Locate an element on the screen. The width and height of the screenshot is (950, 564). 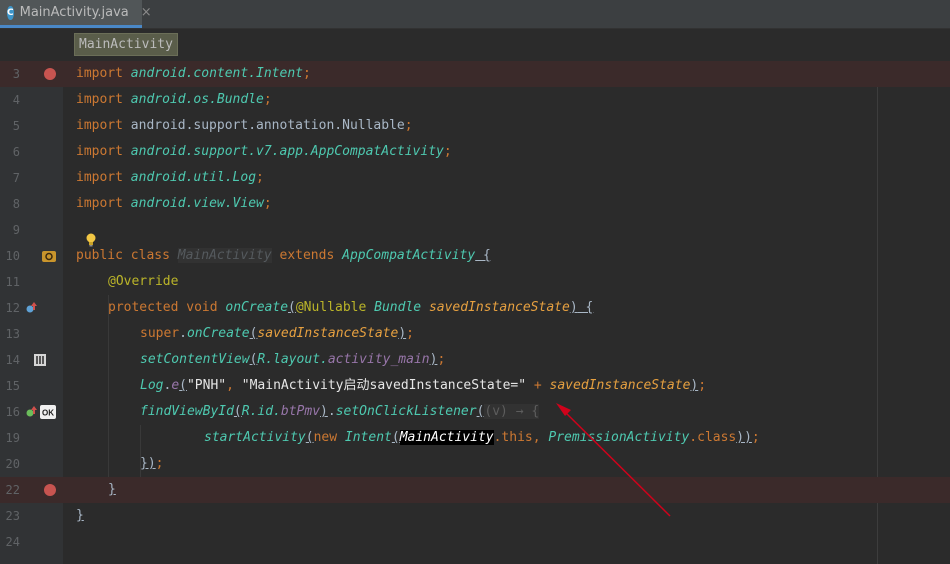
annotation-arrow is located at coordinates (613, 460).